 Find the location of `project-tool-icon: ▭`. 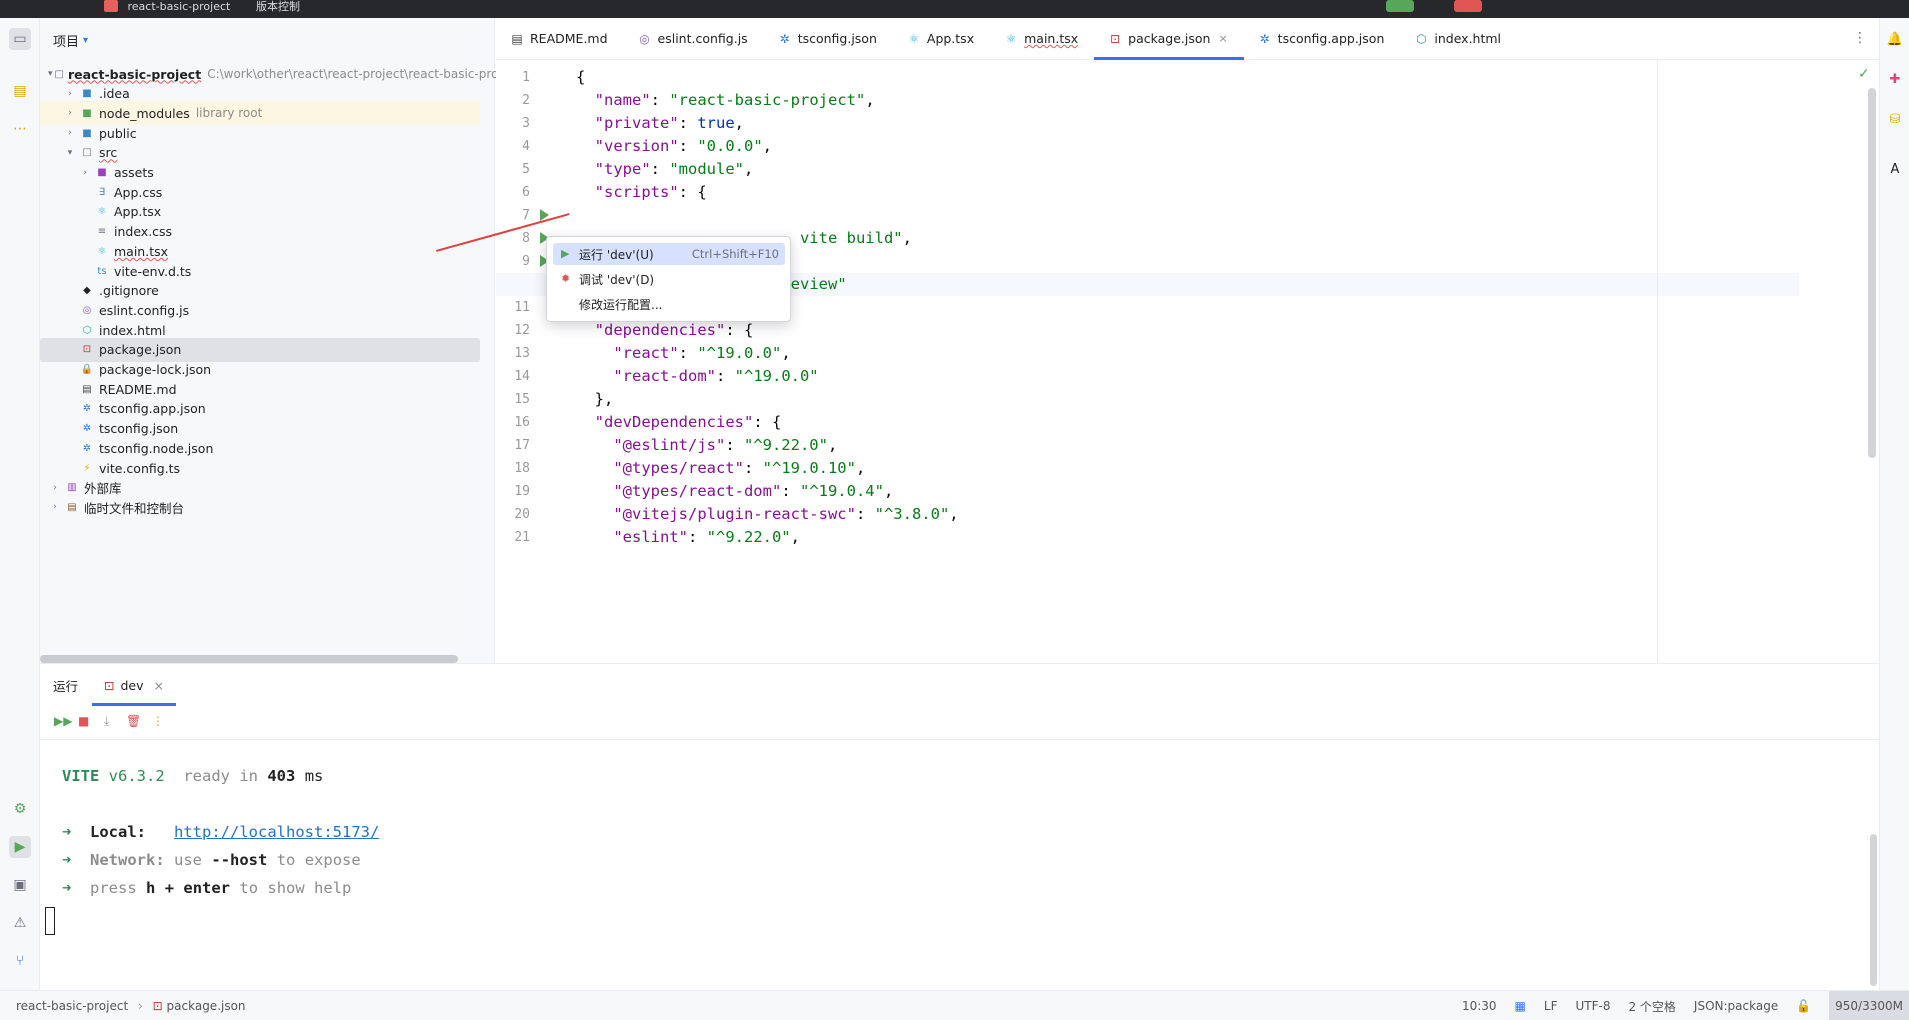

project-tool-icon: ▭ is located at coordinates (20, 39).